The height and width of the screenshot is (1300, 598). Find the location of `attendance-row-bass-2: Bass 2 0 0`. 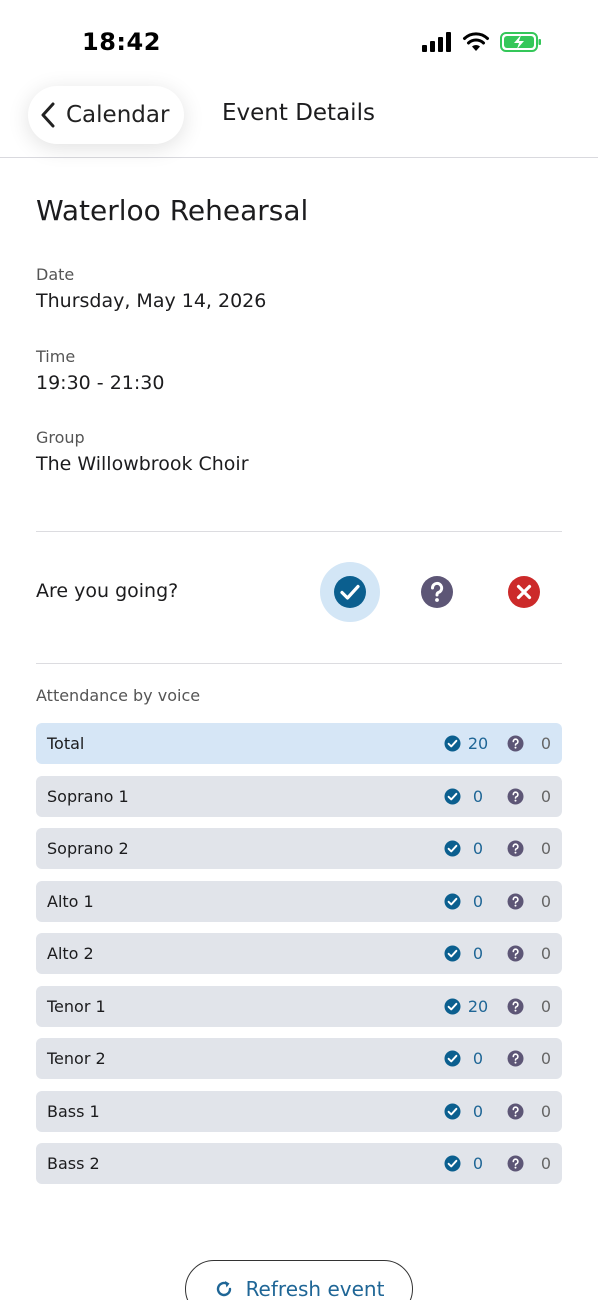

attendance-row-bass-2: Bass 2 0 0 is located at coordinates (299, 1163).